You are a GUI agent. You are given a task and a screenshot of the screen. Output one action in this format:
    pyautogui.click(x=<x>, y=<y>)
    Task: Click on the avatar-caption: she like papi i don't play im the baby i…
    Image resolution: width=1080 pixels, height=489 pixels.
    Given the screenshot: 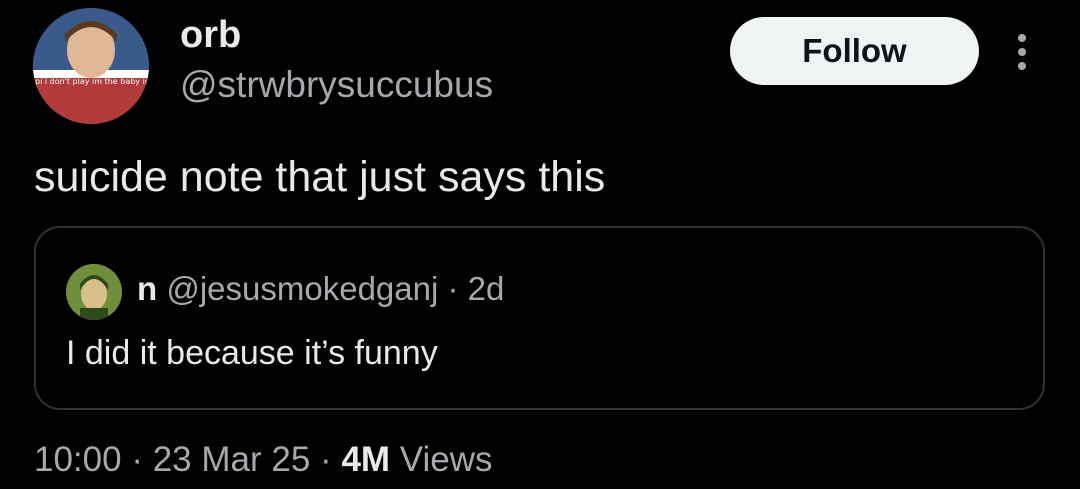 What is the action you would take?
    pyautogui.click(x=91, y=81)
    